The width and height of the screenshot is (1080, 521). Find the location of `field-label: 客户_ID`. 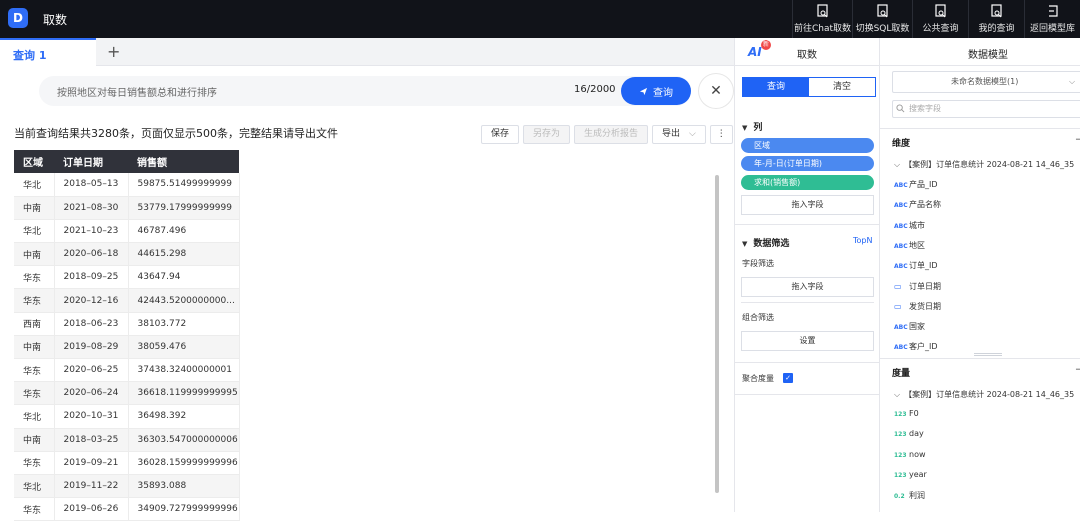

field-label: 客户_ID is located at coordinates (923, 347).